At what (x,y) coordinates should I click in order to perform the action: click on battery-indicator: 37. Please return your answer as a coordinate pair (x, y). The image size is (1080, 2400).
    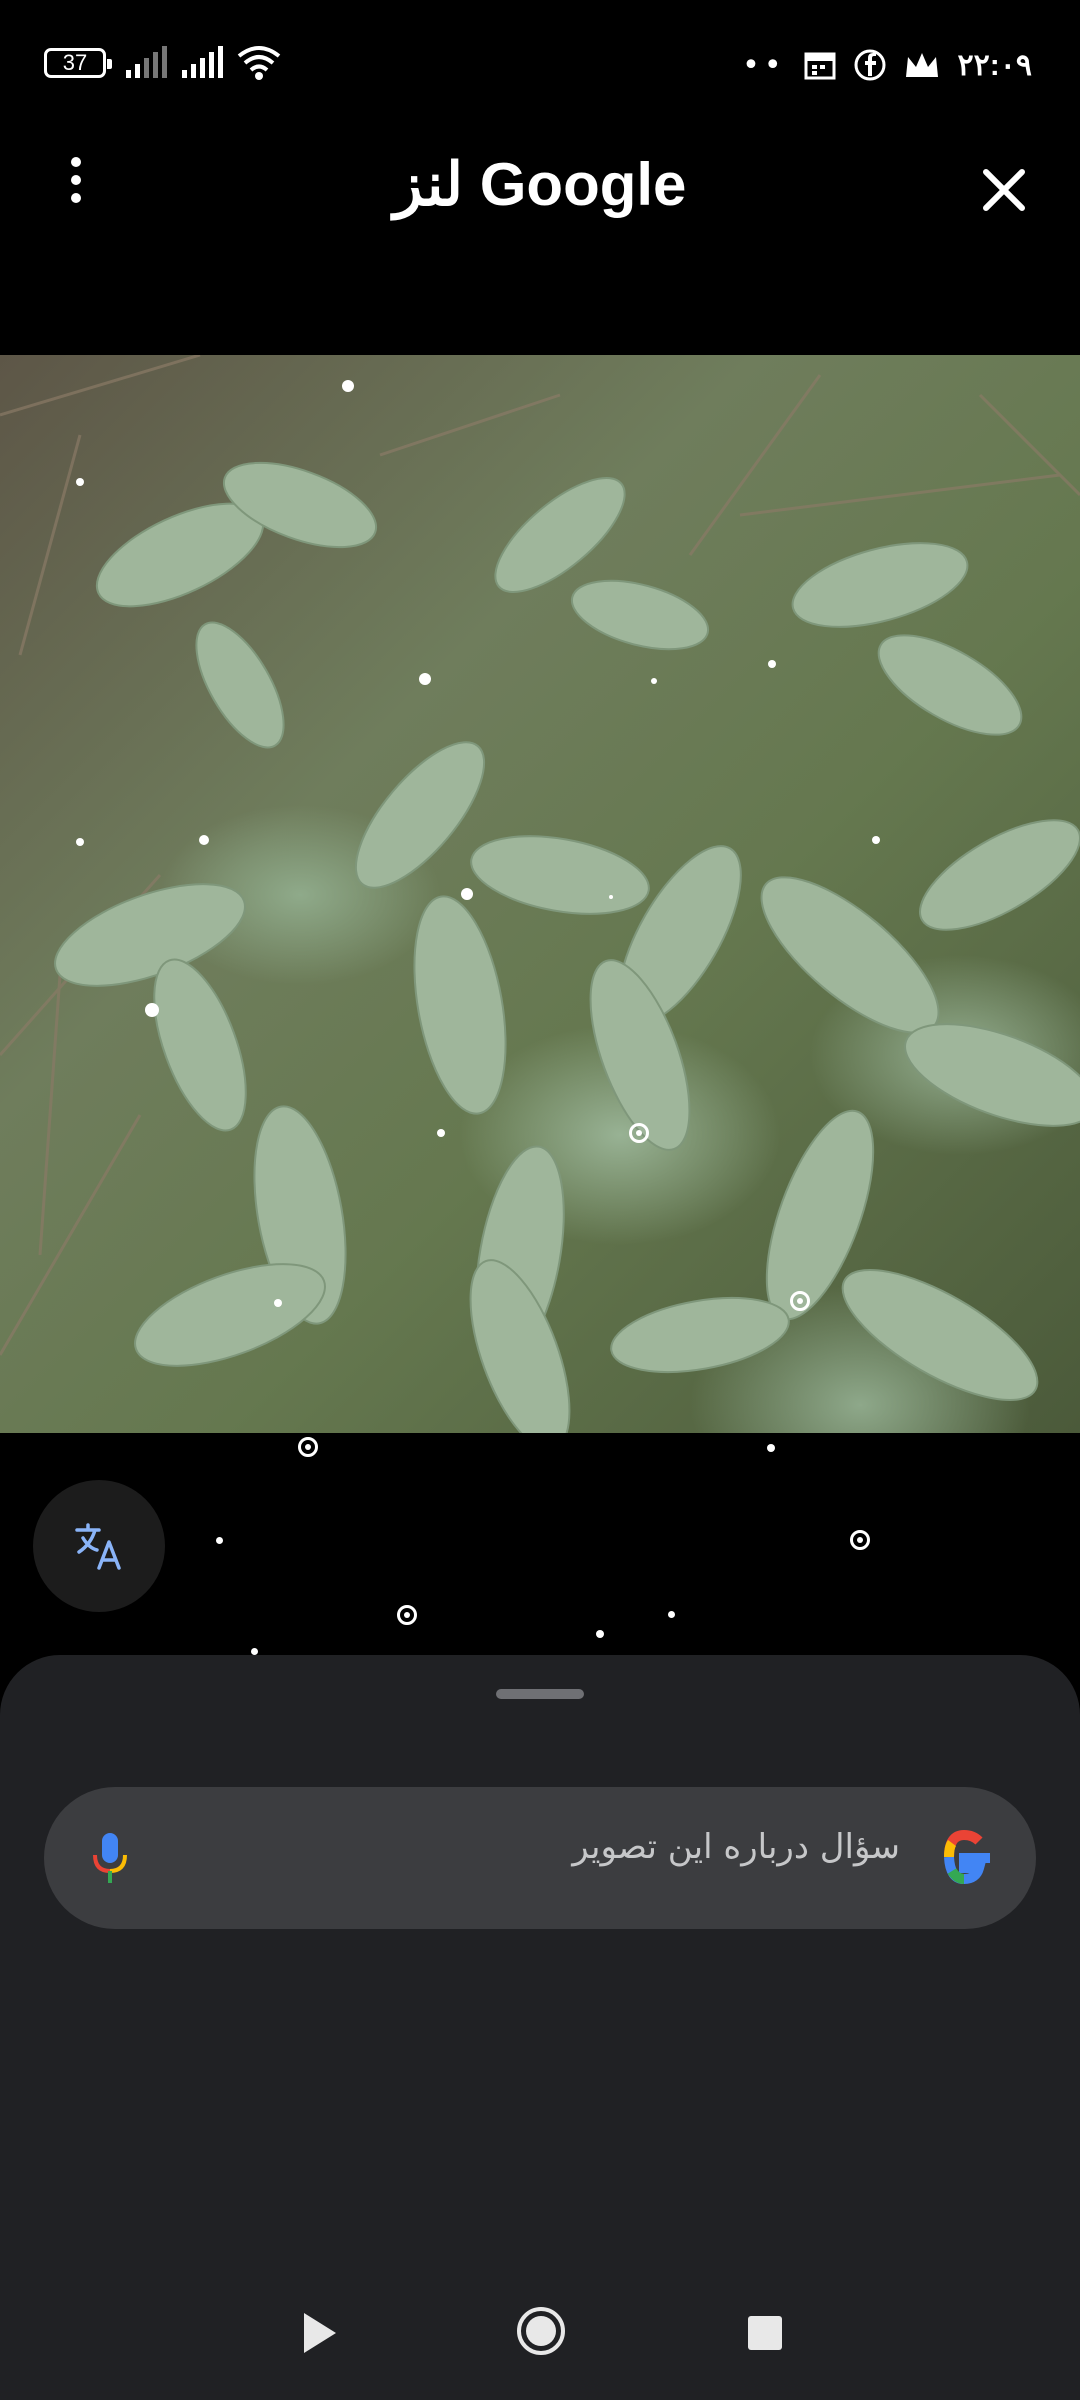
    Looking at the image, I should click on (78, 63).